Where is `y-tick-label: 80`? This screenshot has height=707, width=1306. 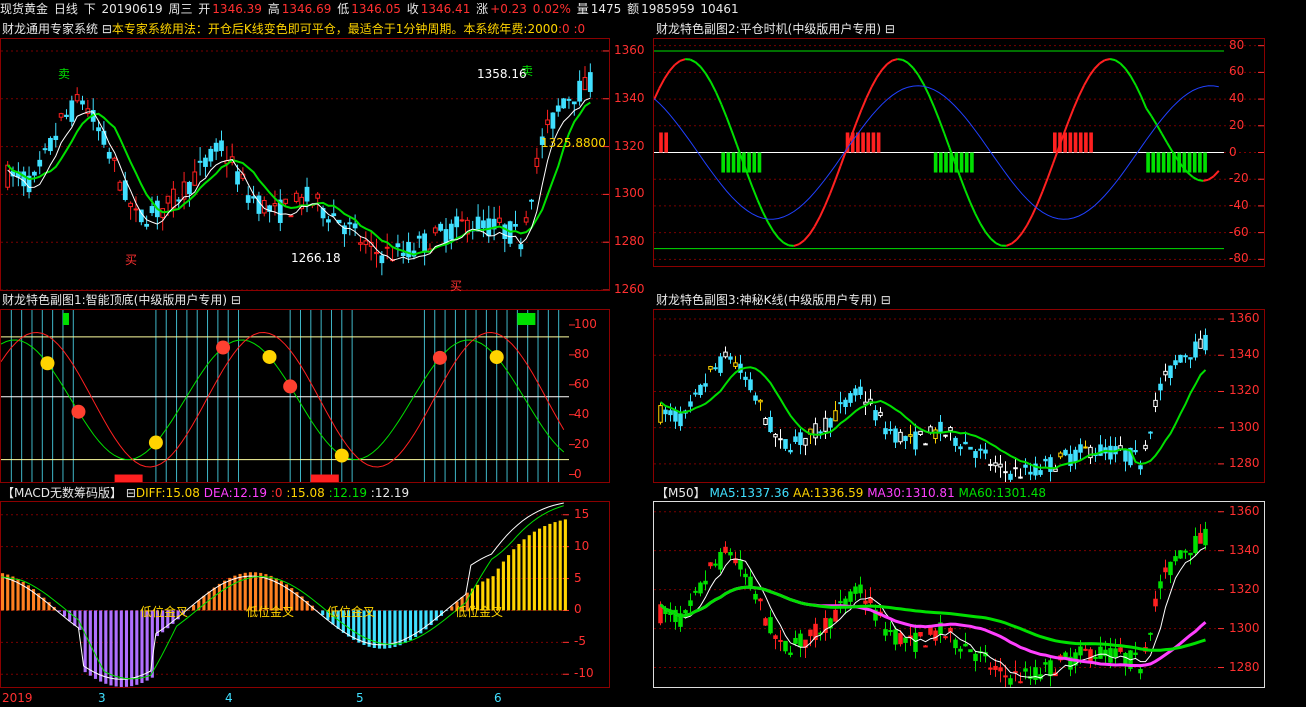
y-tick-label: 80 is located at coordinates (582, 353).